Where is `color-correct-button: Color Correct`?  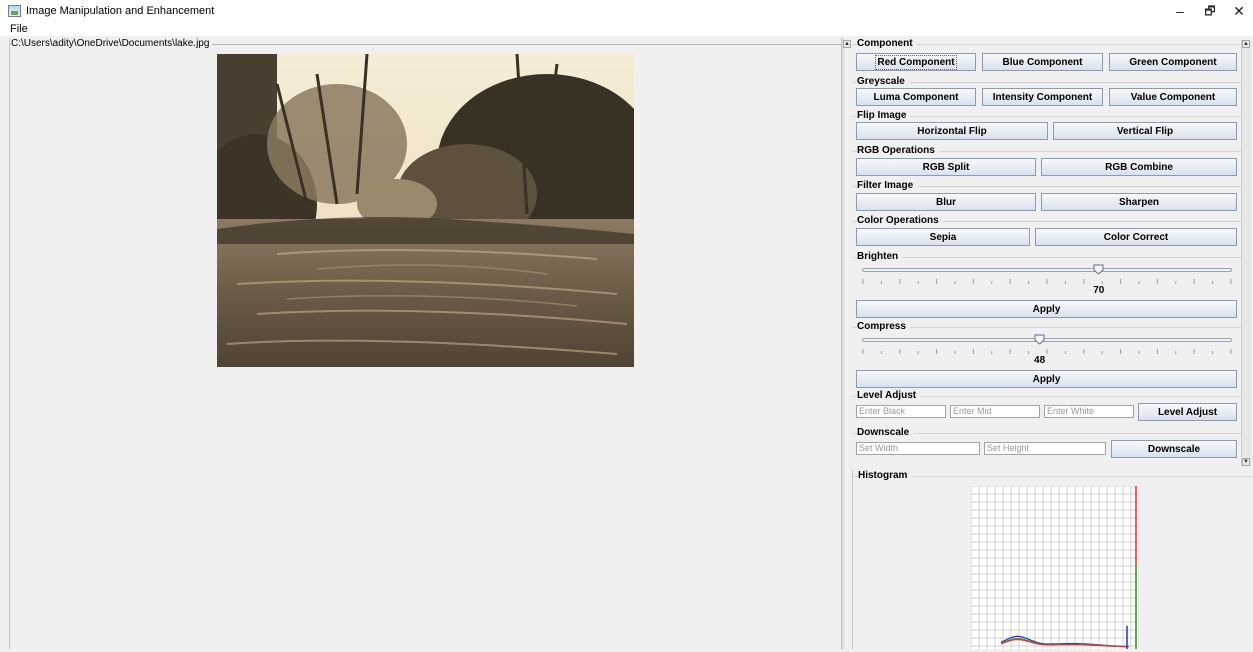
color-correct-button: Color Correct is located at coordinates (1136, 237).